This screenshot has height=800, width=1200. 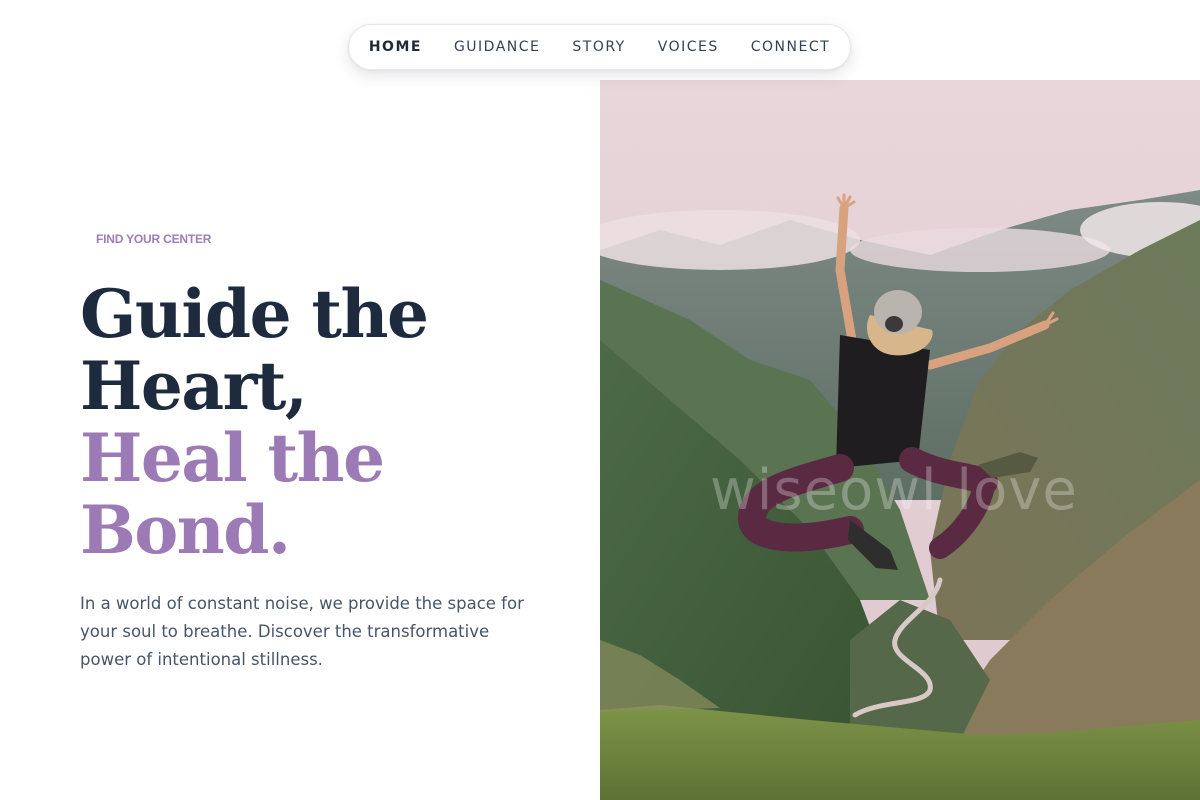 I want to click on nav-item-home: HOME, so click(x=395, y=47).